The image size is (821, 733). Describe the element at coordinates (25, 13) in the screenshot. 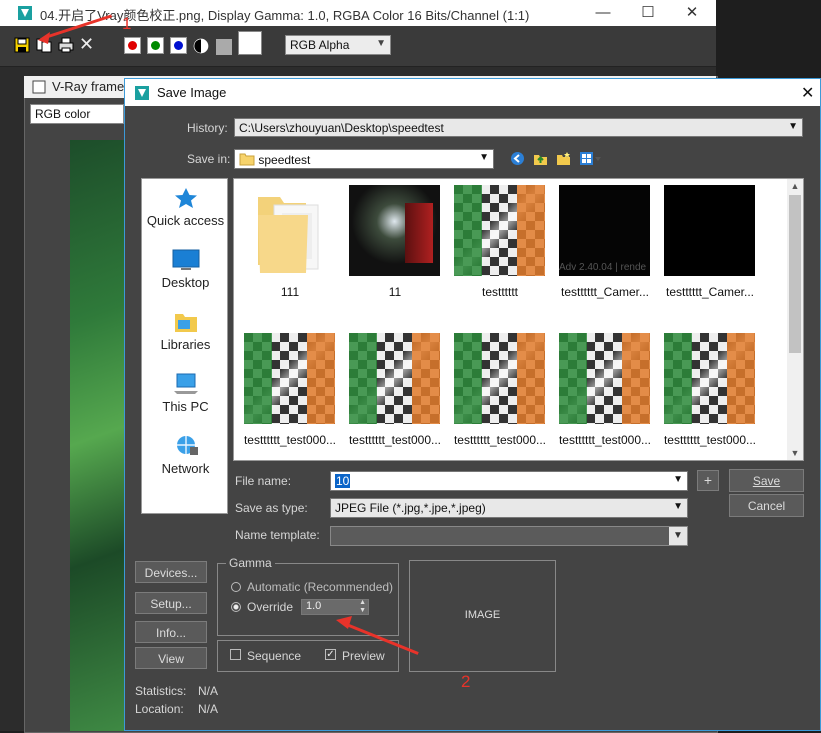

I see `3dsmax-logo-icon` at that location.